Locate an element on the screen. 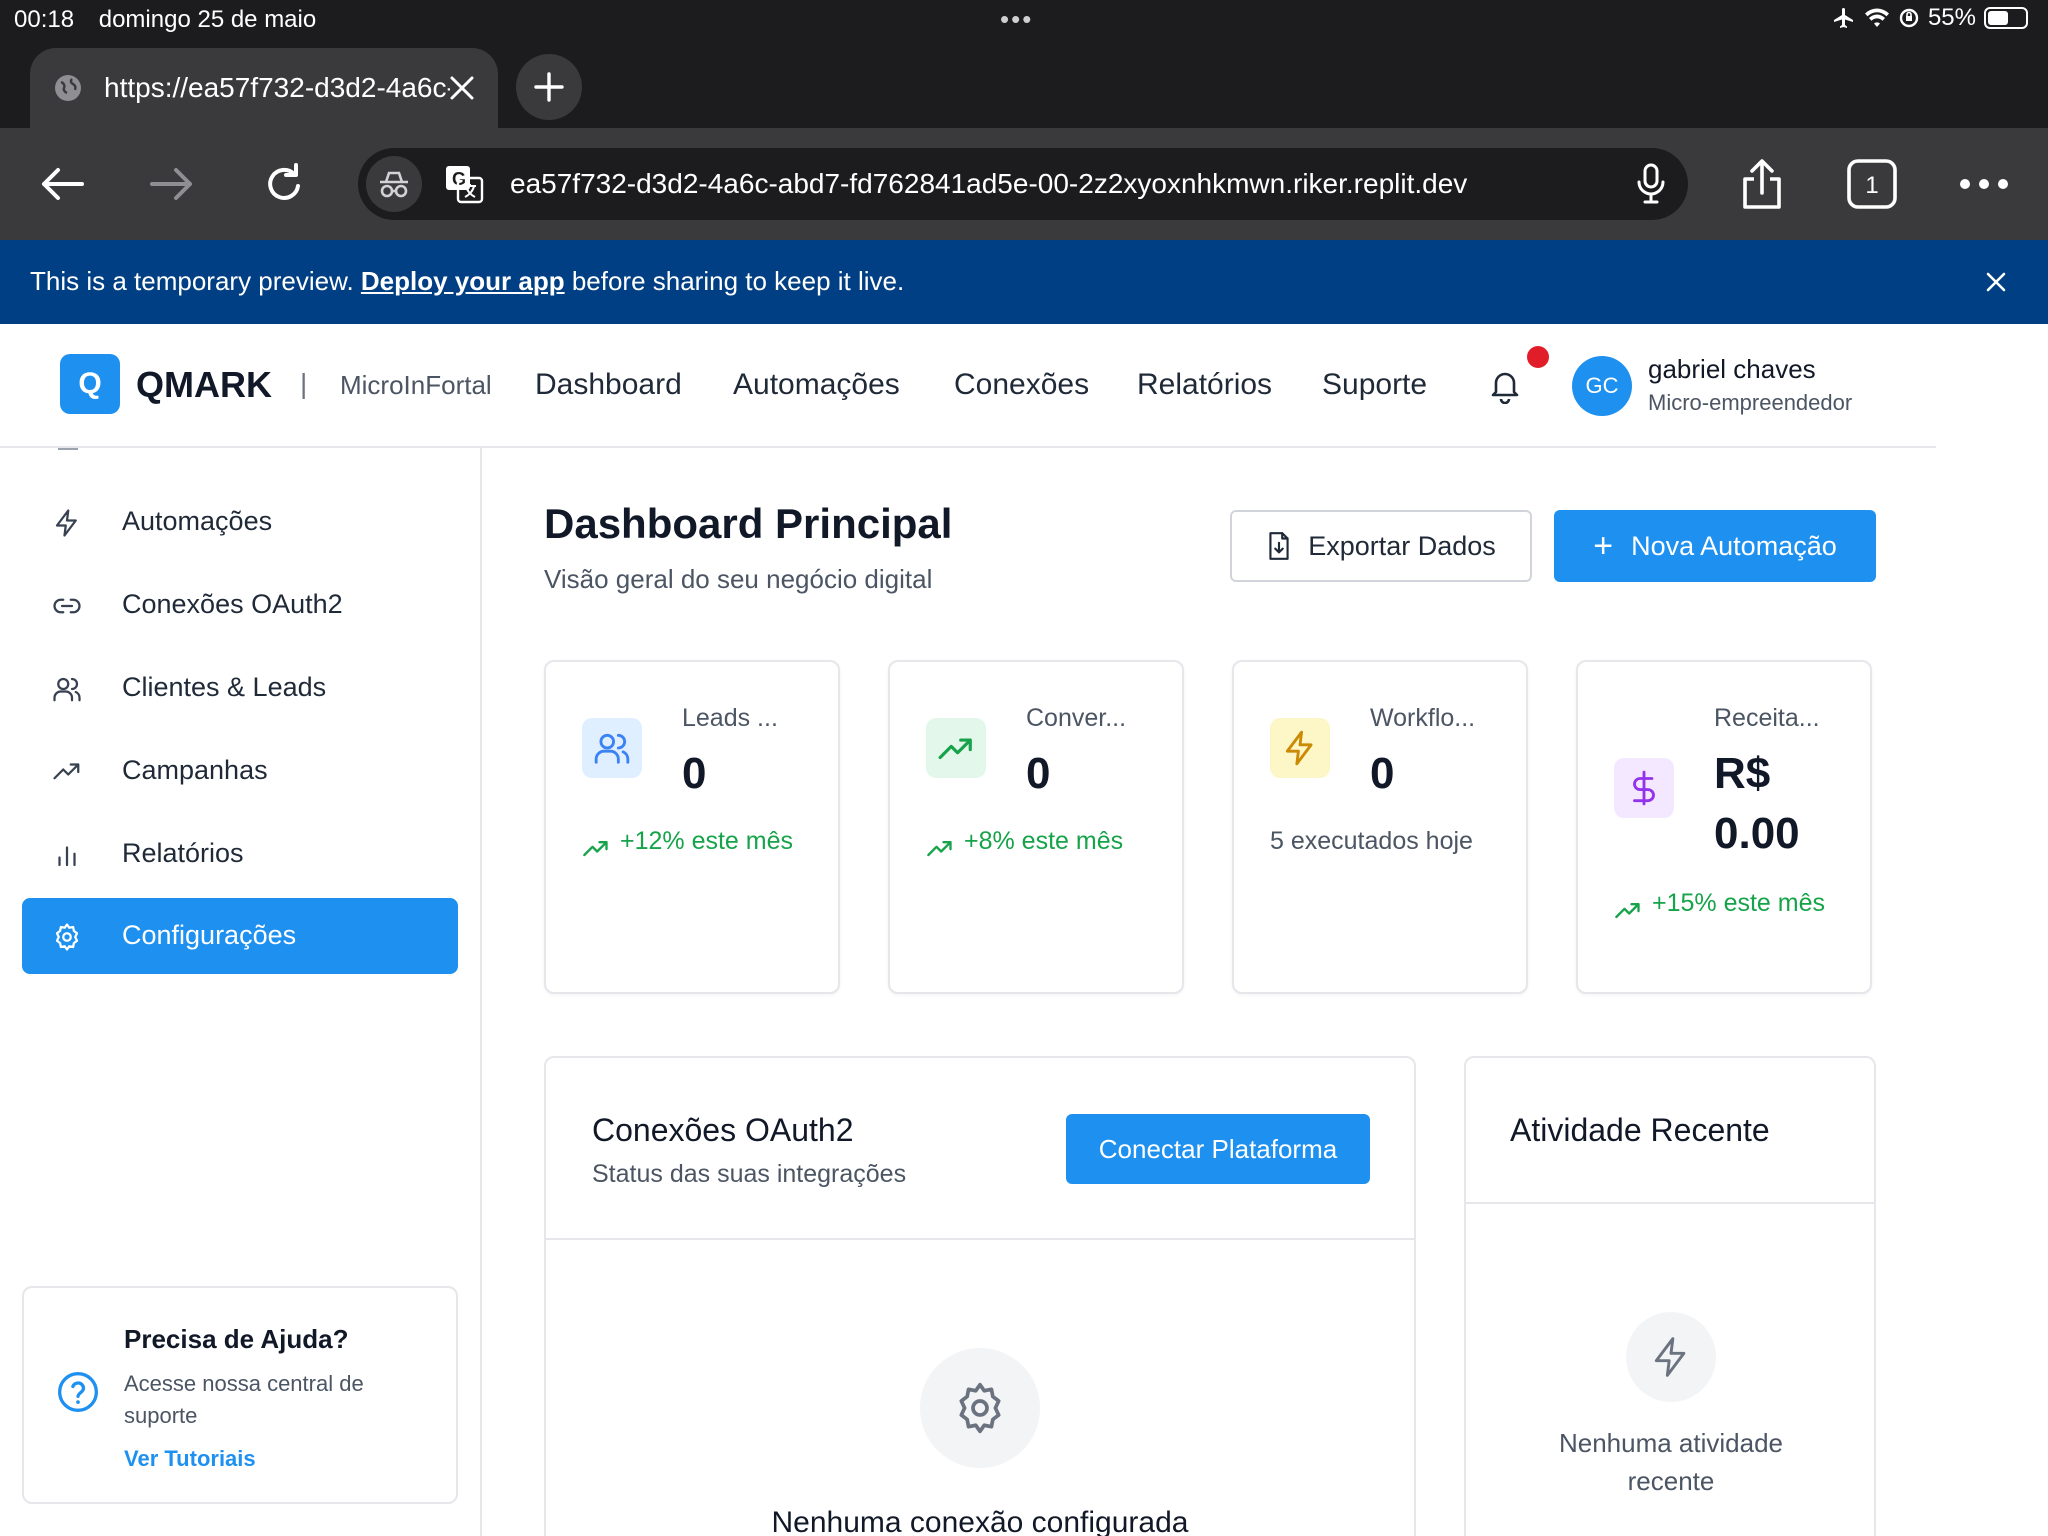 This screenshot has height=1536, width=2048. forward-button is located at coordinates (172, 184).